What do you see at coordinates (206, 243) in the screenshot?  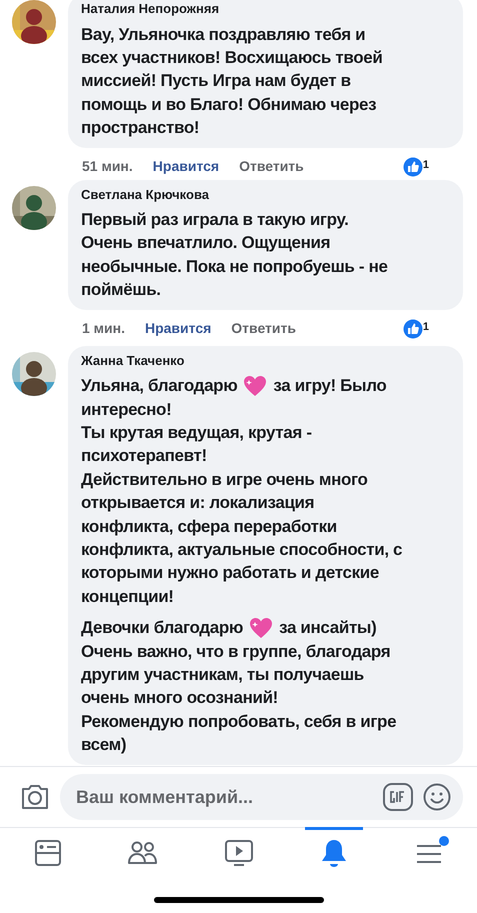 I see `comment-line: Очень впечатлило. Ощущения` at bounding box center [206, 243].